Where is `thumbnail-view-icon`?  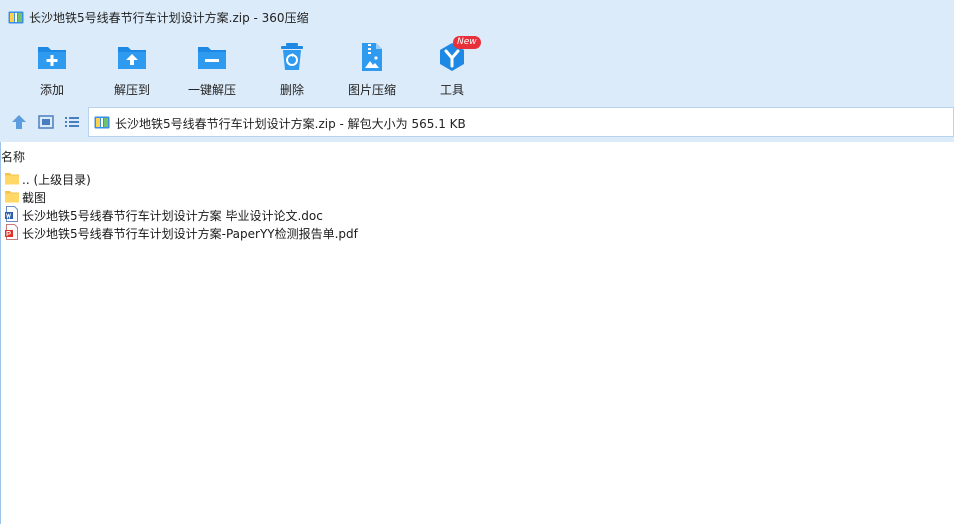
thumbnail-view-icon is located at coordinates (46, 122).